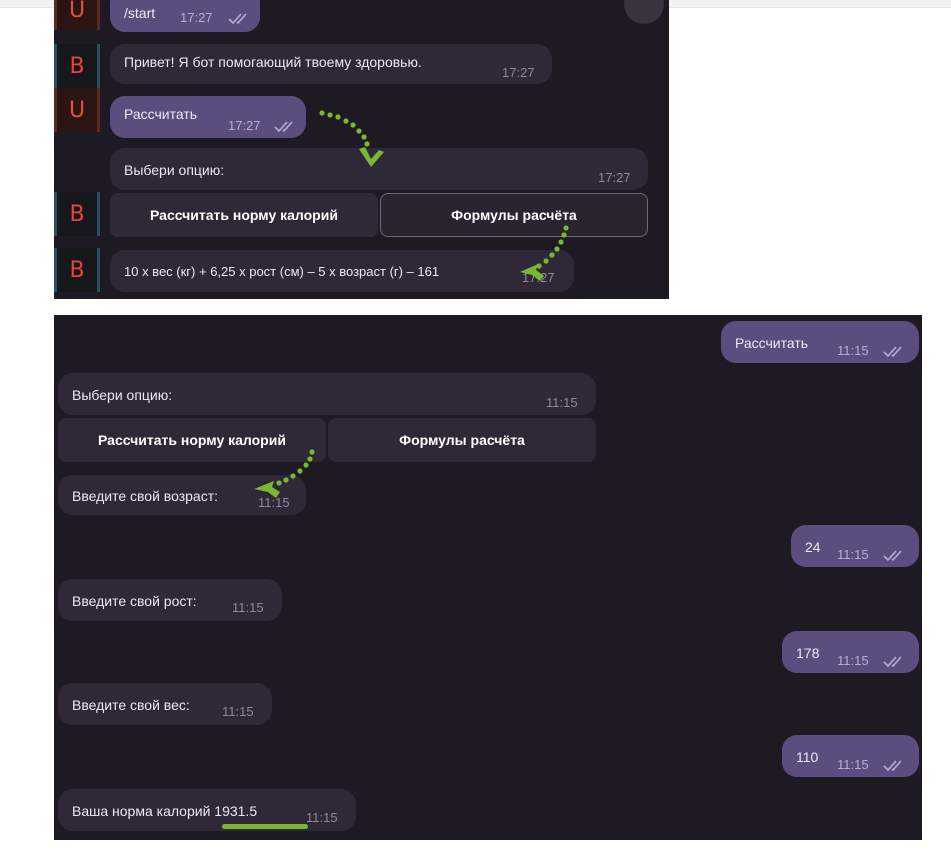 This screenshot has height=857, width=951. Describe the element at coordinates (820, 342) in the screenshot. I see `message-calc-request: Рассчитать 11:15` at that location.